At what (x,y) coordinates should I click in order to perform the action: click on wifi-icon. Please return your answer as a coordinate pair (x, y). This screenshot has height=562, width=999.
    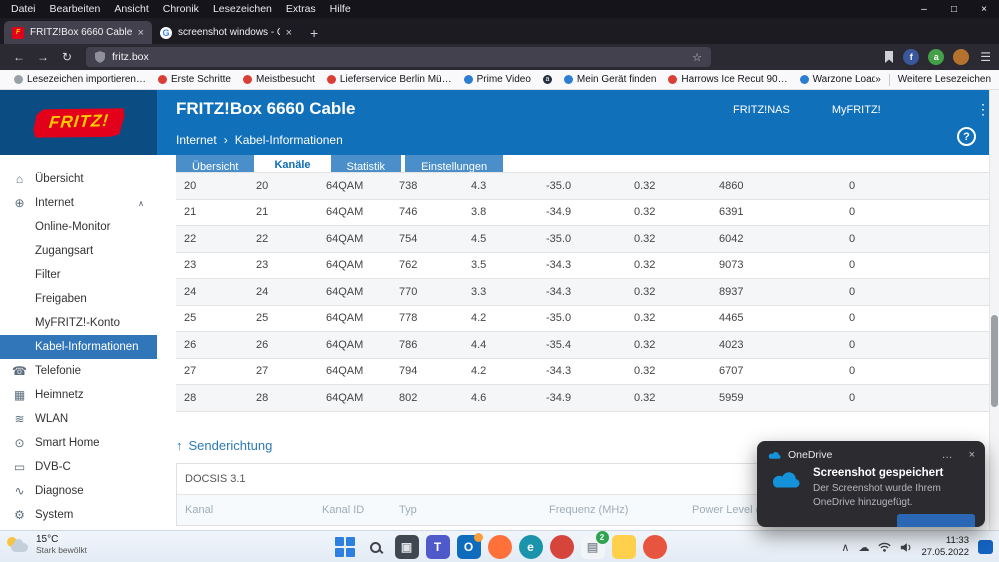
    Looking at the image, I should click on (885, 547).